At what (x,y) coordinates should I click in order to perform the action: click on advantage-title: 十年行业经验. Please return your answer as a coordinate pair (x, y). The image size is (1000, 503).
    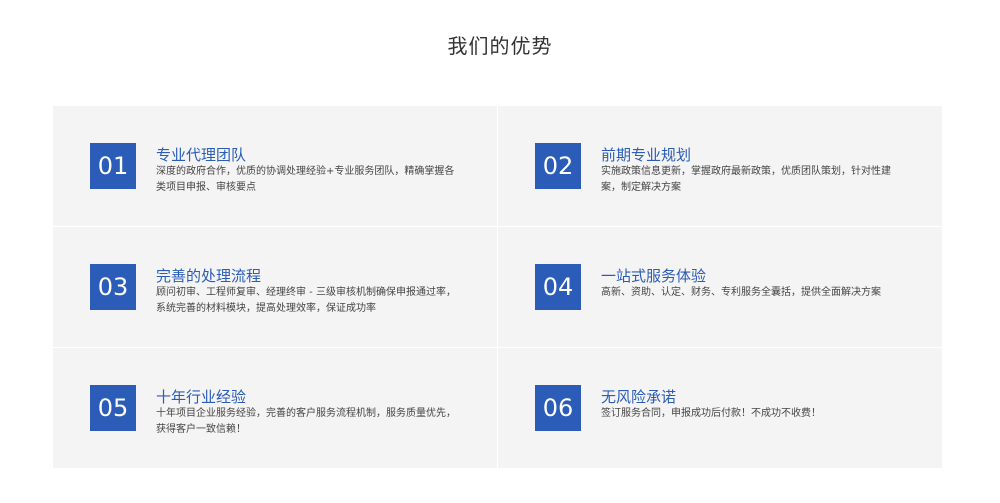
    Looking at the image, I should click on (201, 397).